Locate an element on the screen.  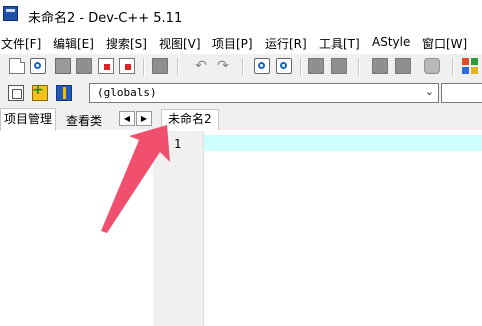
menu-tools: 工具[T] is located at coordinates (339, 43).